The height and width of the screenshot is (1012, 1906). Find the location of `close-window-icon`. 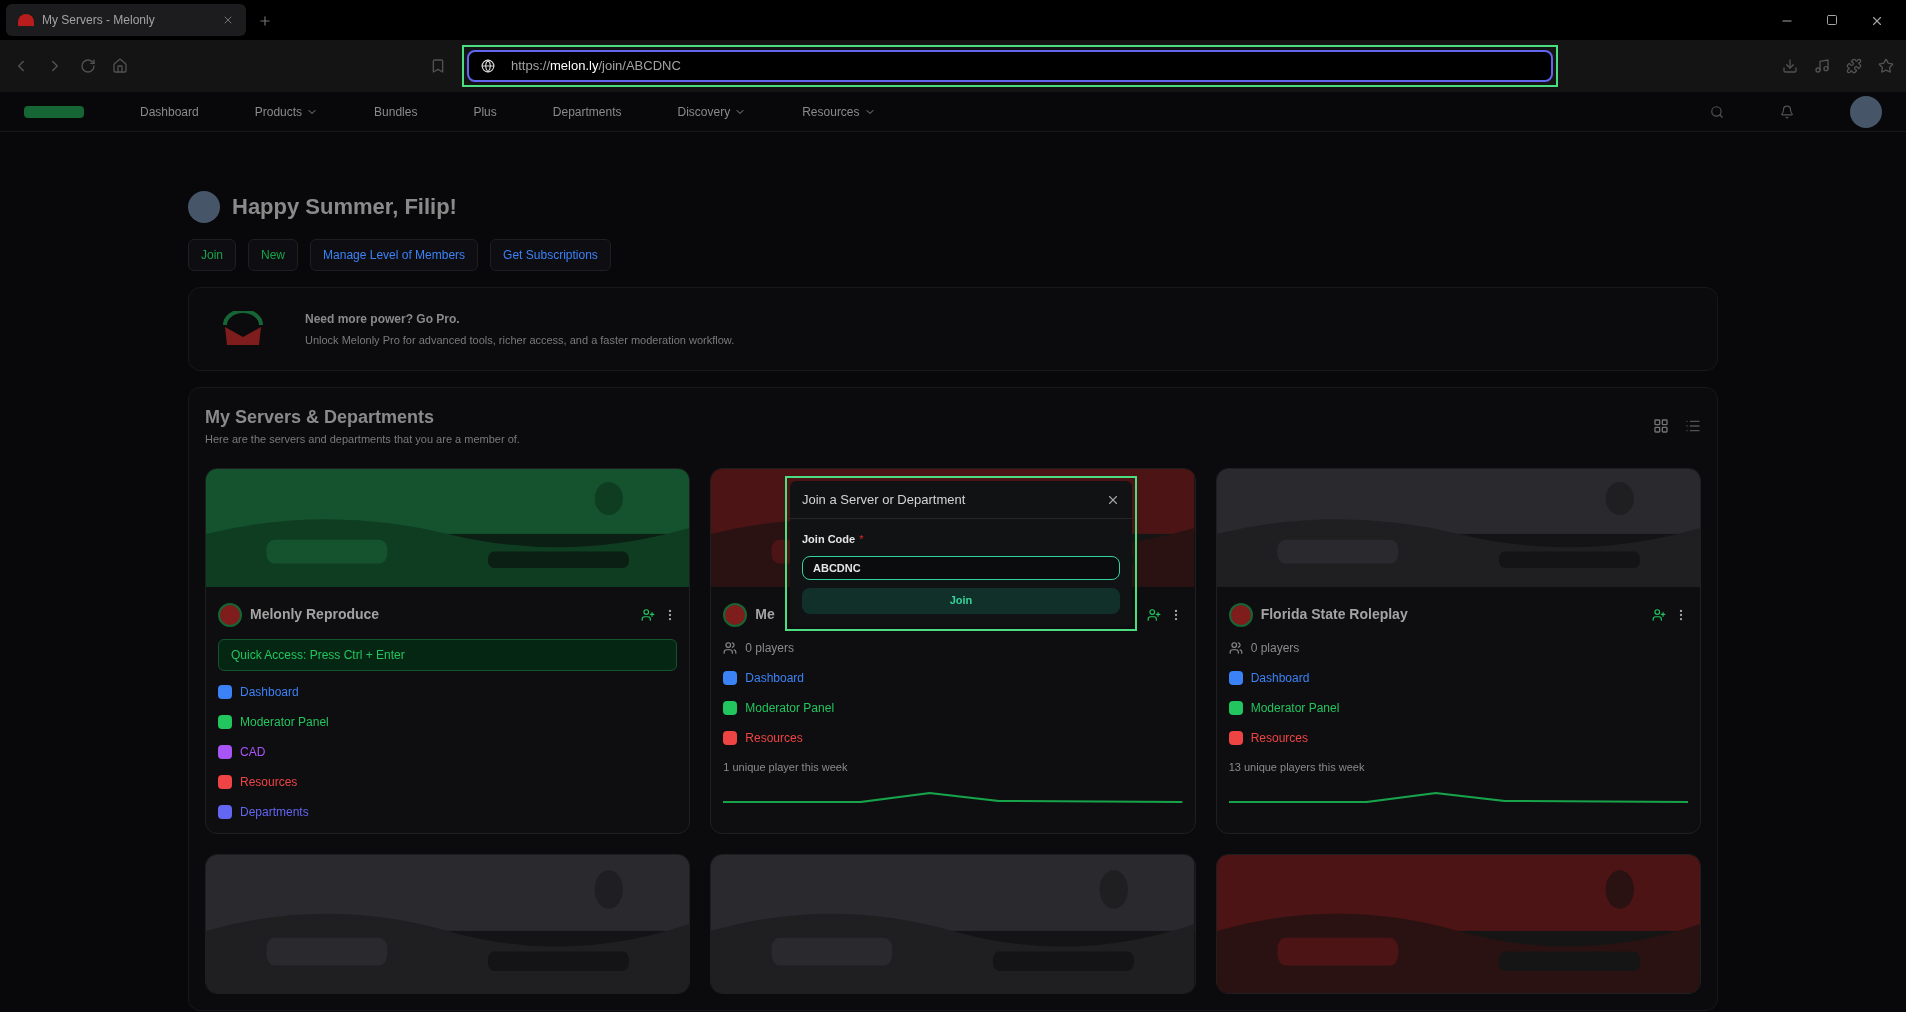

close-window-icon is located at coordinates (1877, 21).